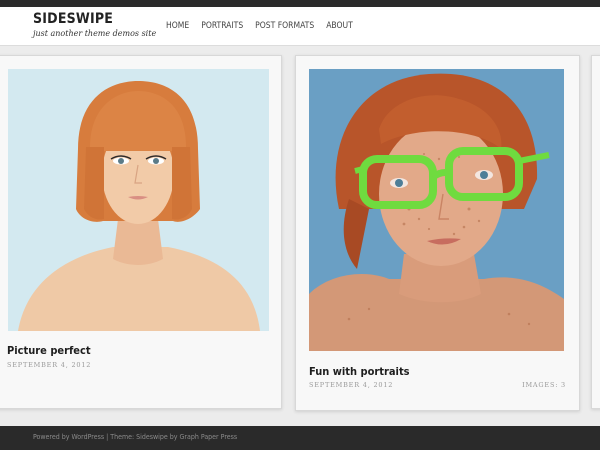  I want to click on main-nav: HOME PORTRAITS POST FORMATS ABOUT, so click(259, 26).